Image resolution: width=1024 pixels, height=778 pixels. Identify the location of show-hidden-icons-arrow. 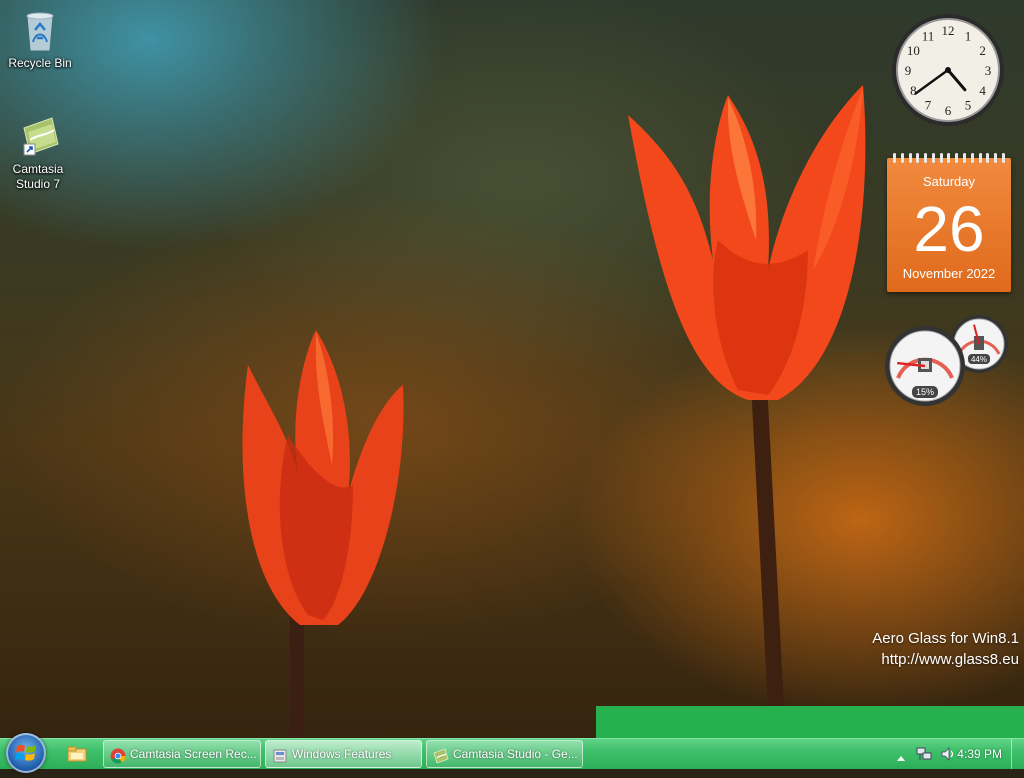
(901, 758).